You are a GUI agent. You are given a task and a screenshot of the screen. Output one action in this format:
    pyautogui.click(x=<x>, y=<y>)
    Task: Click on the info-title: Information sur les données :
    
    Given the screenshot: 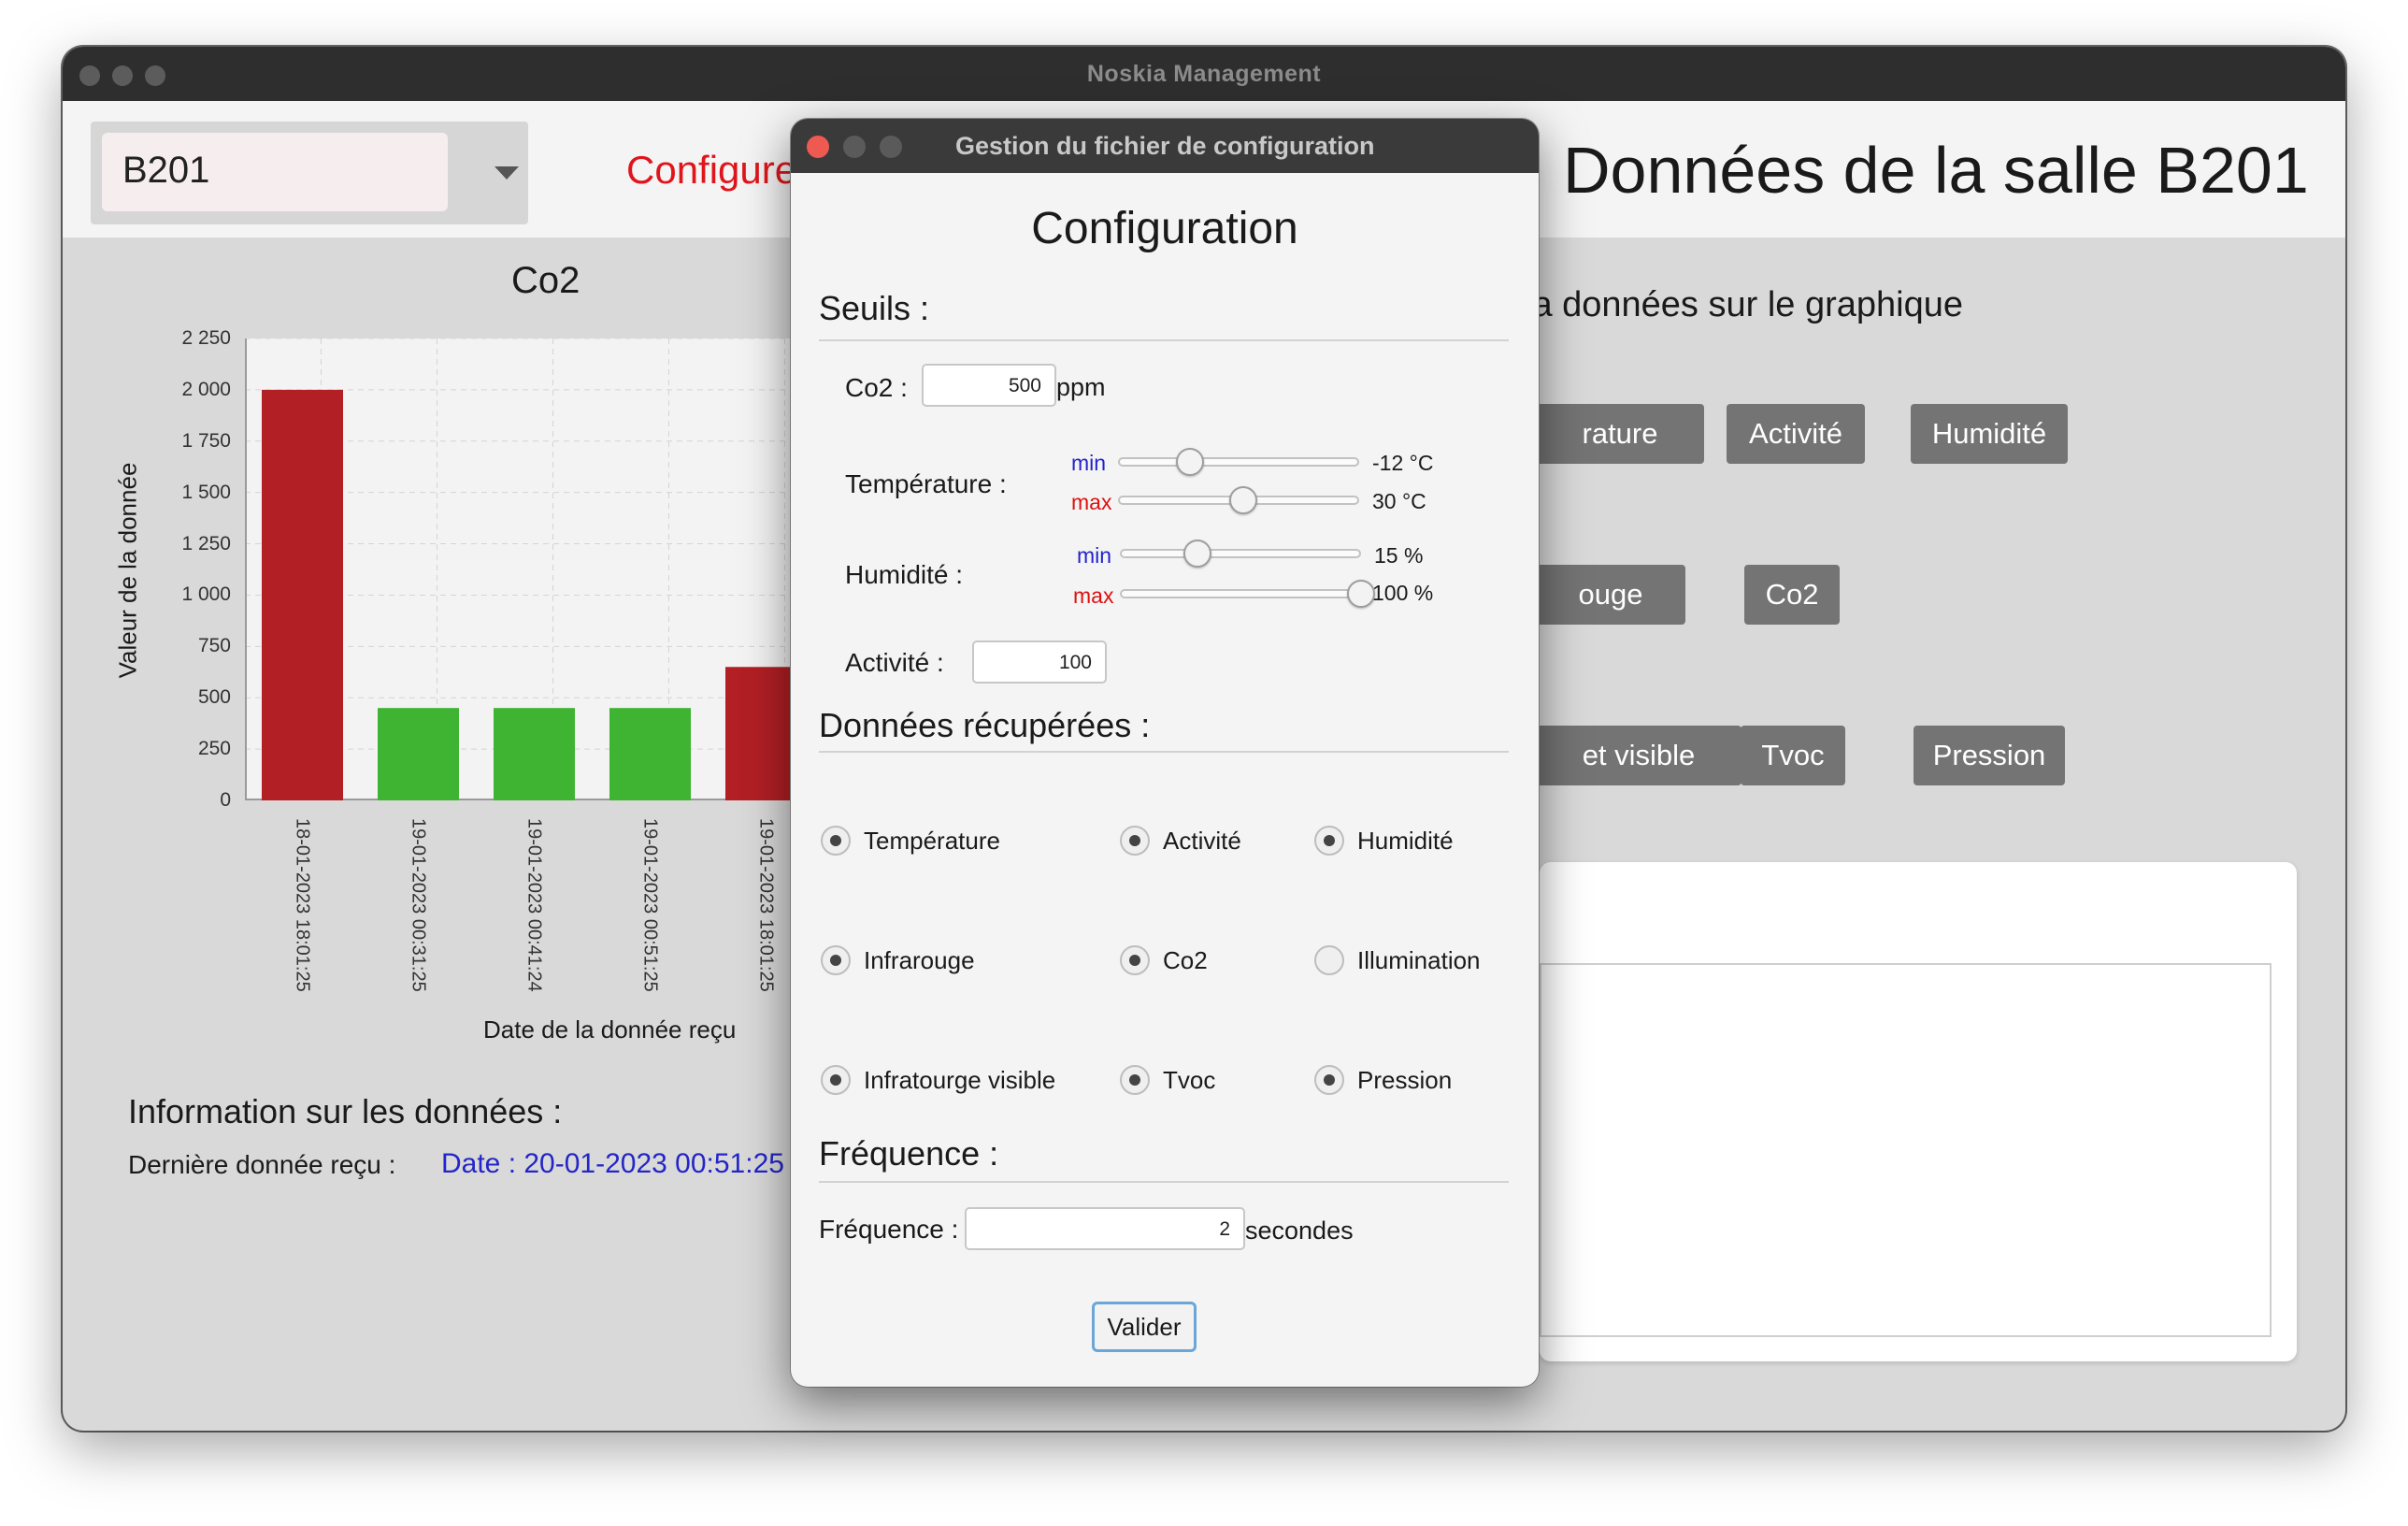 What is the action you would take?
    pyautogui.click(x=345, y=1111)
    